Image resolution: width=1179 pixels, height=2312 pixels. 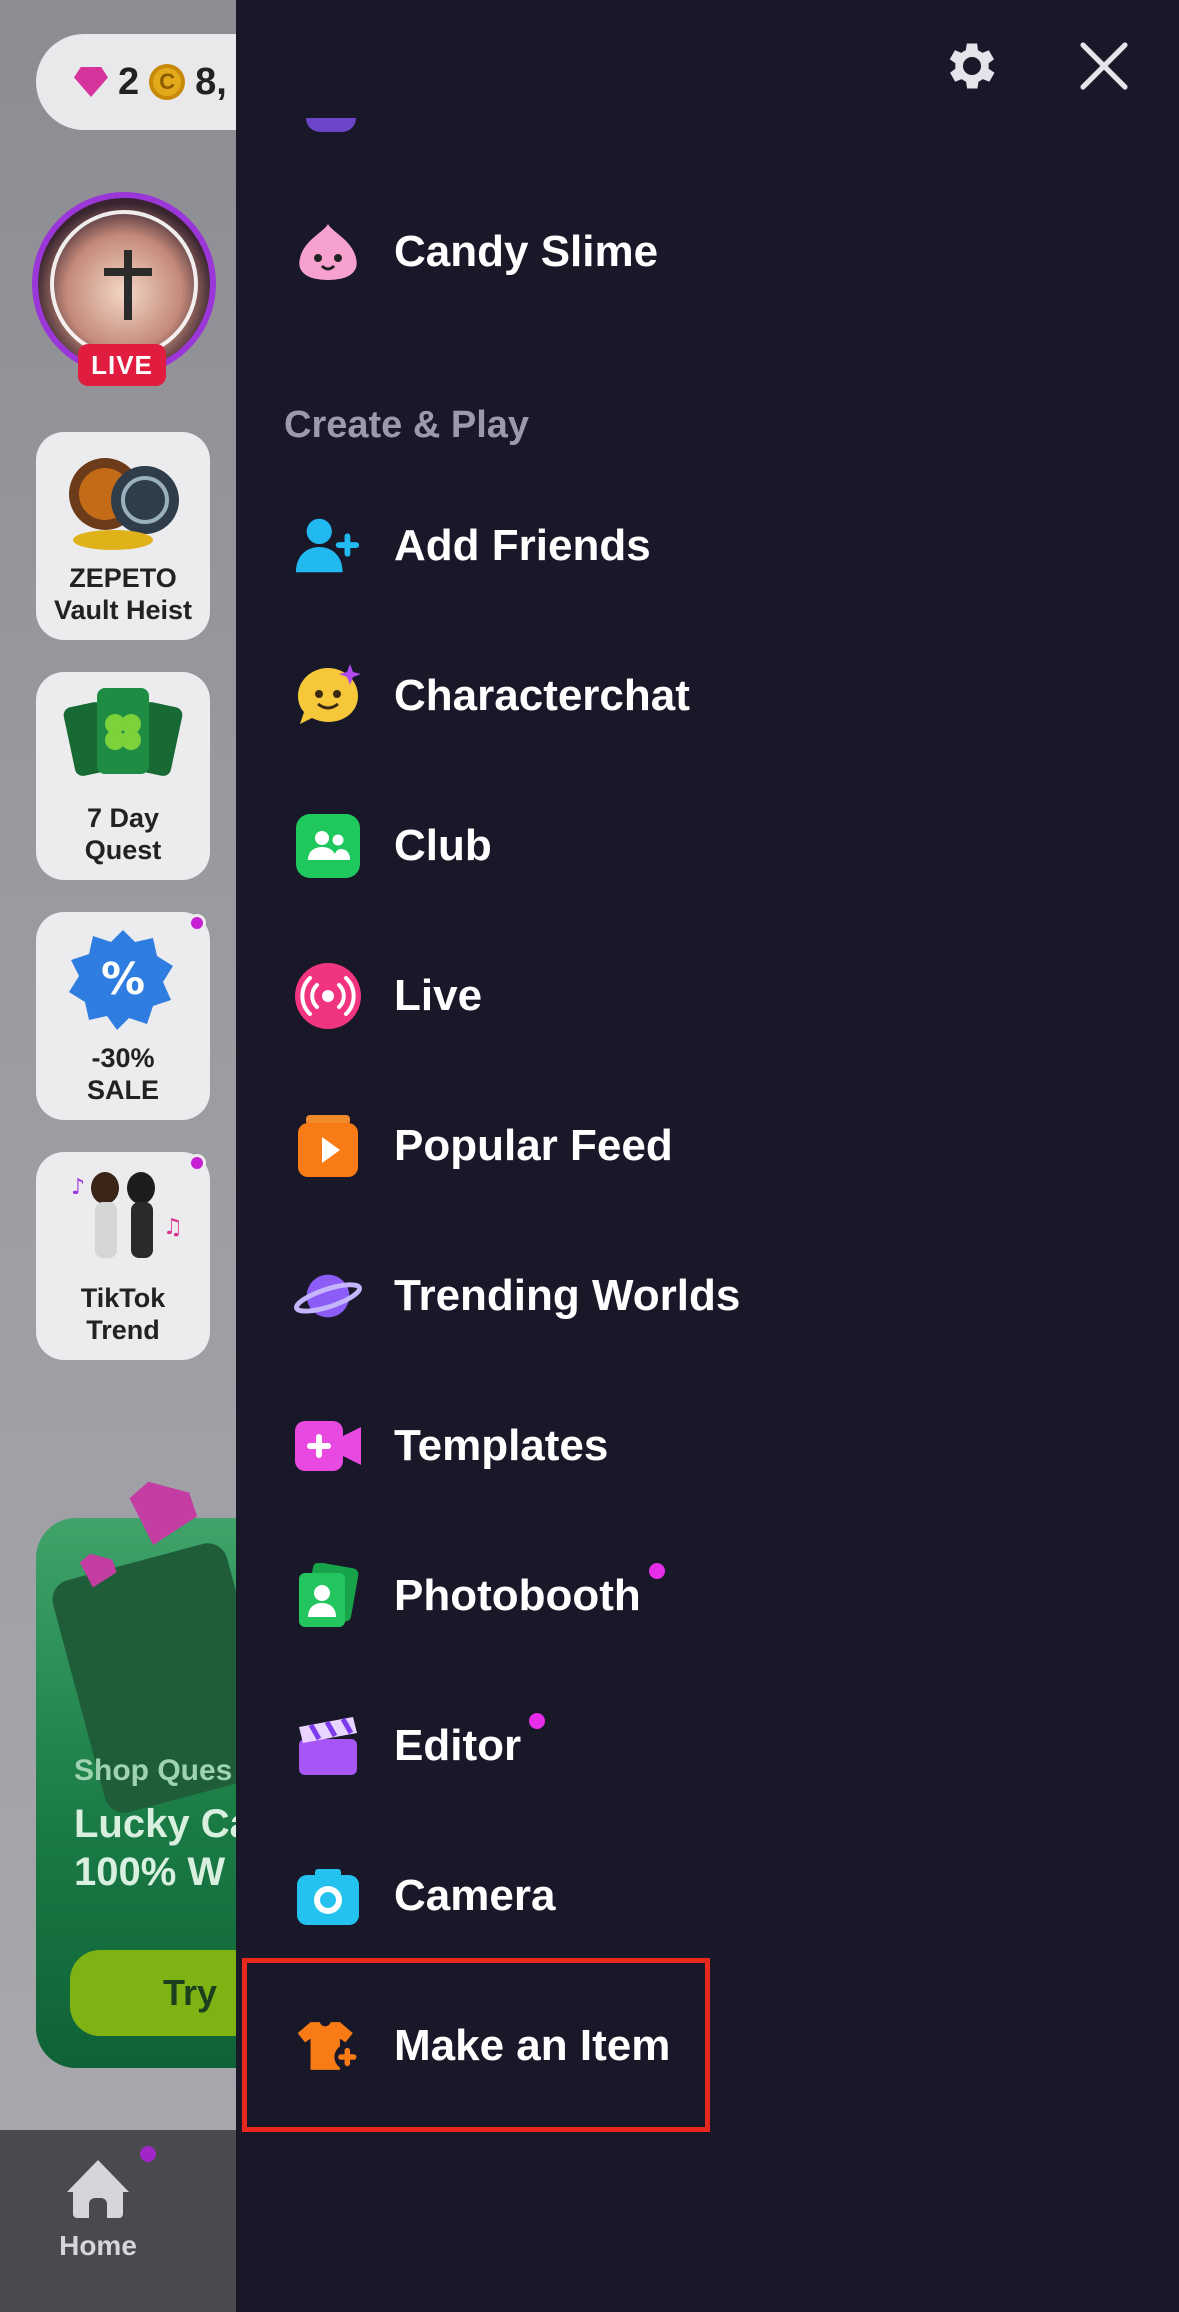 I want to click on tile-label: TikTok, so click(x=123, y=1298).